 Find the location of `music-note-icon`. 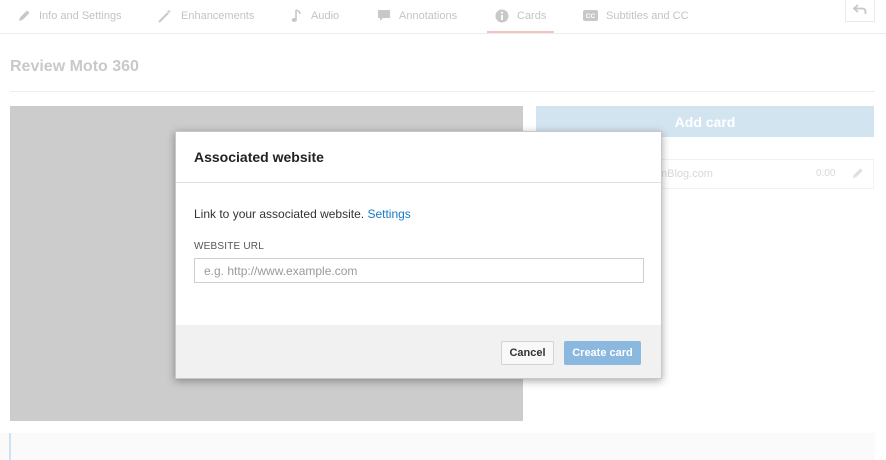

music-note-icon is located at coordinates (297, 16).